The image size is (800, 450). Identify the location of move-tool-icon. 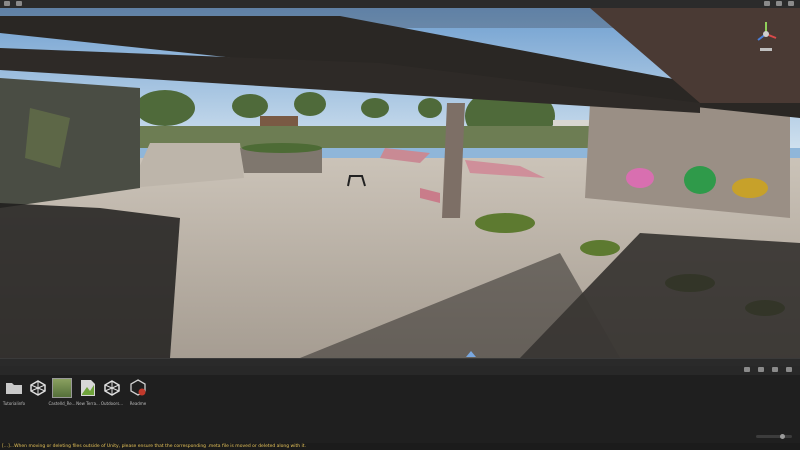
(19, 3).